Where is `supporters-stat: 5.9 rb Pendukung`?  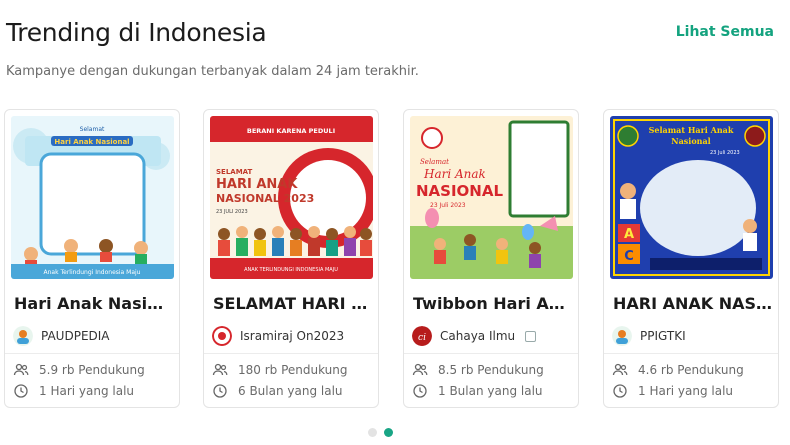
supporters-stat: 5.9 rb Pendukung is located at coordinates (79, 370).